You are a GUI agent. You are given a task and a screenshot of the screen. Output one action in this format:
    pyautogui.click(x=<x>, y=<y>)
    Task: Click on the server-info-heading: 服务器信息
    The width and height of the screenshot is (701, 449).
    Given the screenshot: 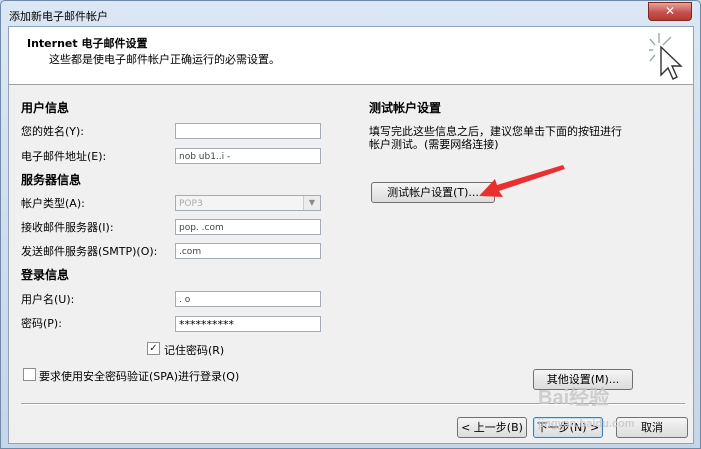 What is the action you would take?
    pyautogui.click(x=51, y=180)
    